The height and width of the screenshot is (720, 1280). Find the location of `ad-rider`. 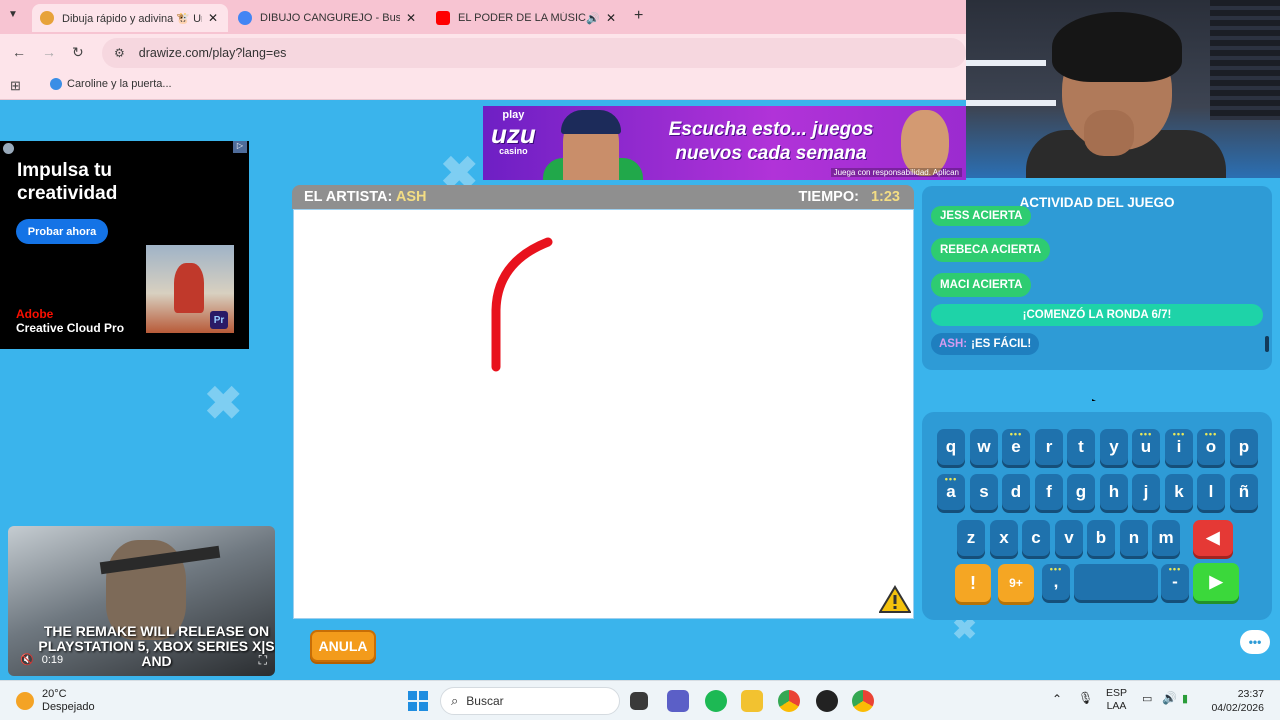

ad-rider is located at coordinates (189, 288).